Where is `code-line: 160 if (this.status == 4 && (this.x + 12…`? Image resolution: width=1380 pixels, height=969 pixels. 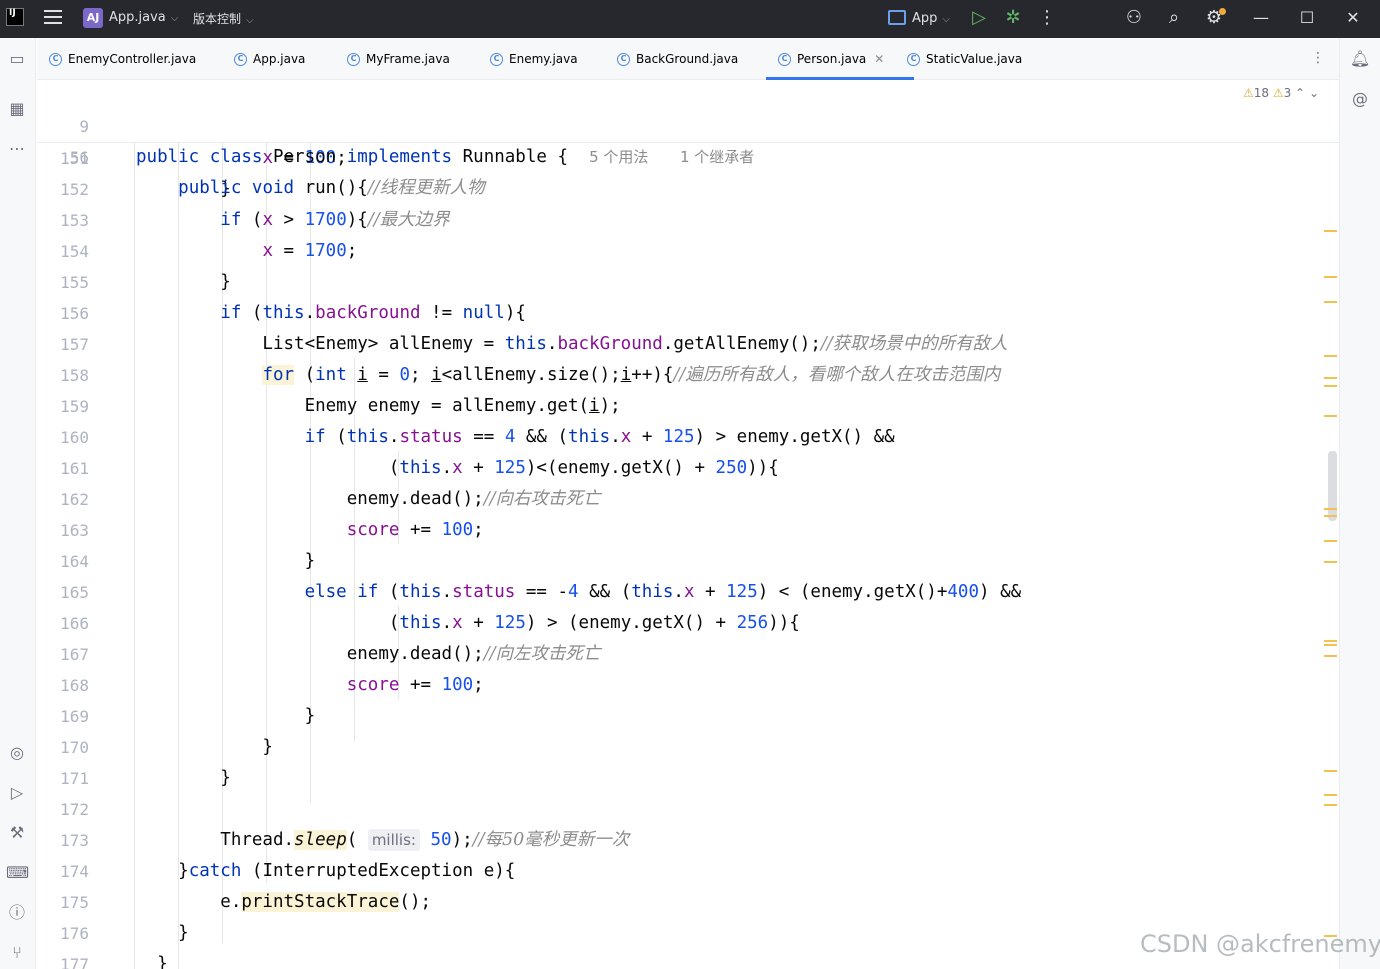
code-line: 160 if (this.status == 4 && (this.x + 12… is located at coordinates (688, 437).